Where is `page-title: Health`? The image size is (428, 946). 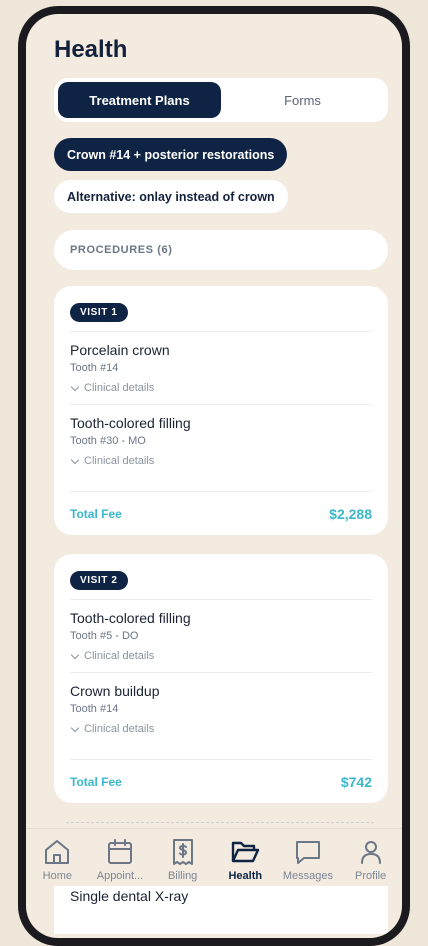
page-title: Health is located at coordinates (91, 49).